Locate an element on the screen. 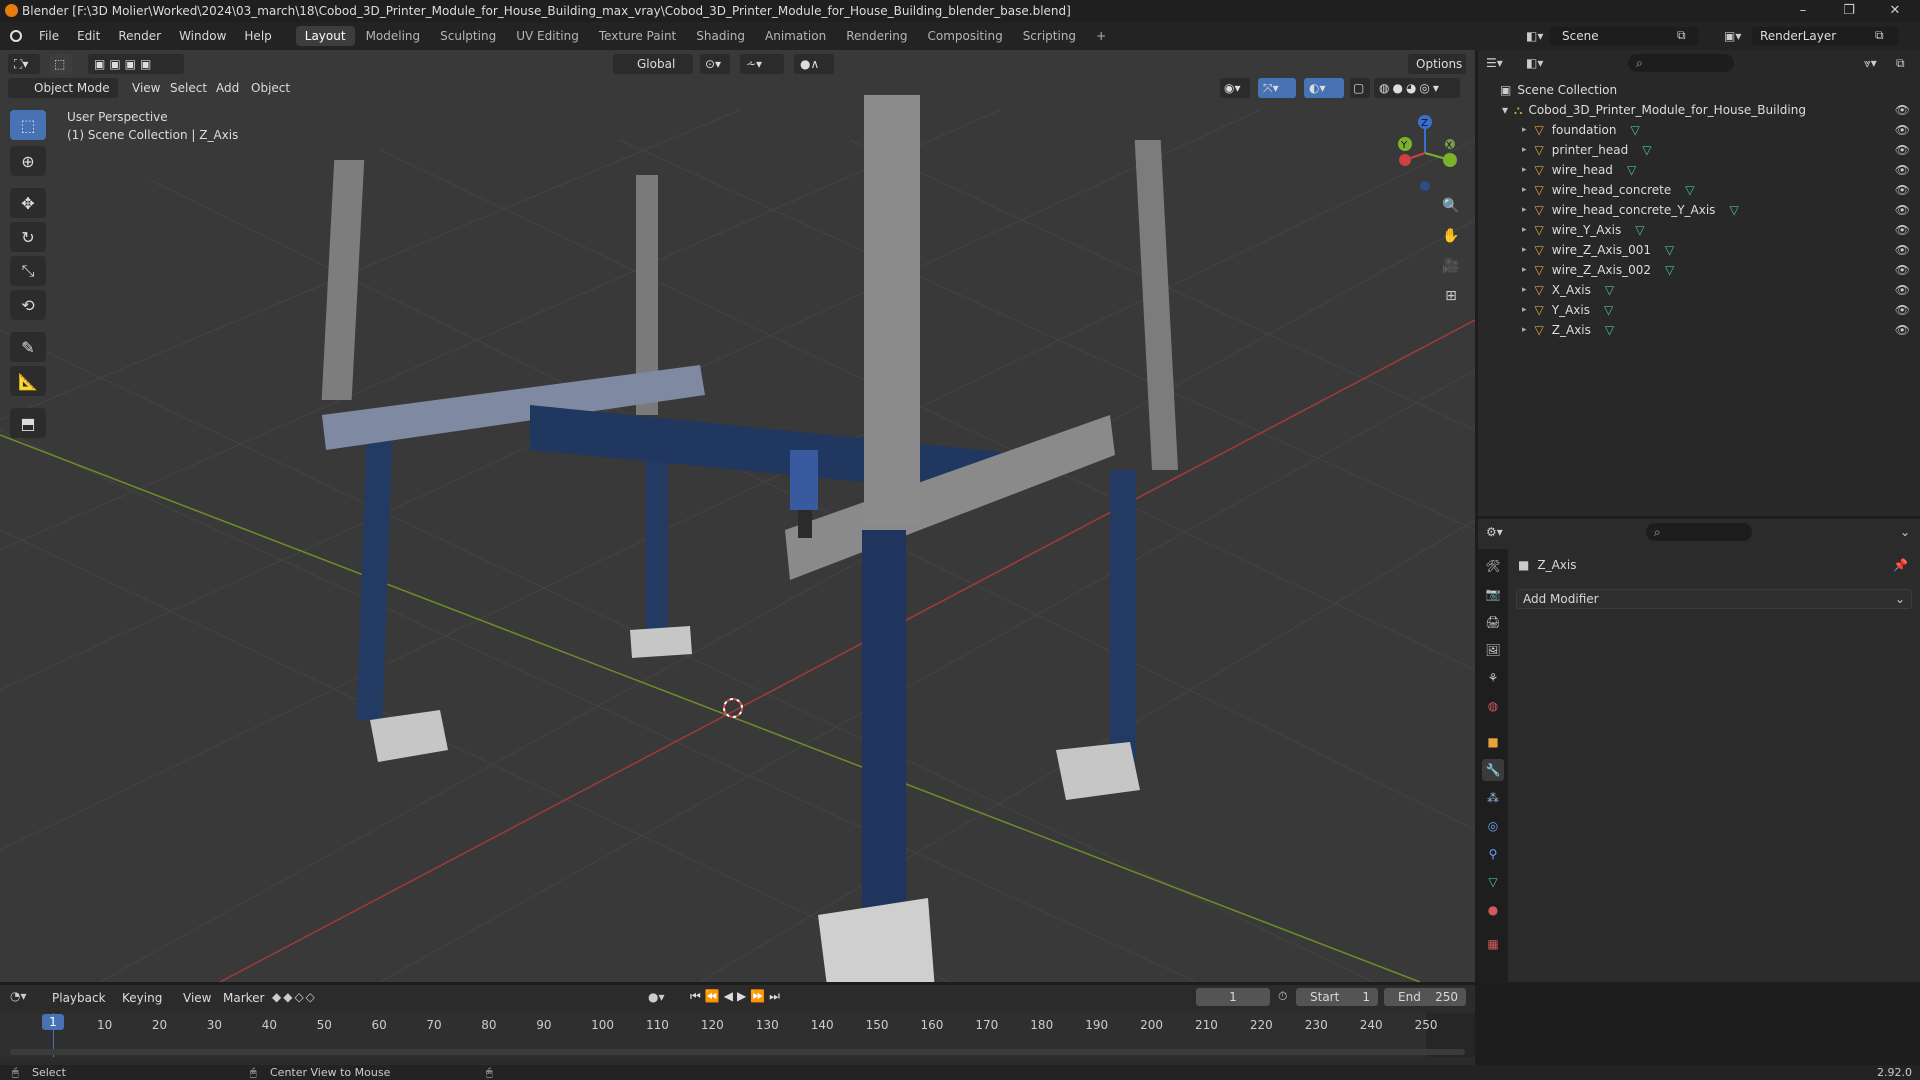 Image resolution: width=1920 pixels, height=1080 pixels. add-cube-tool: ⬒ is located at coordinates (28, 423).